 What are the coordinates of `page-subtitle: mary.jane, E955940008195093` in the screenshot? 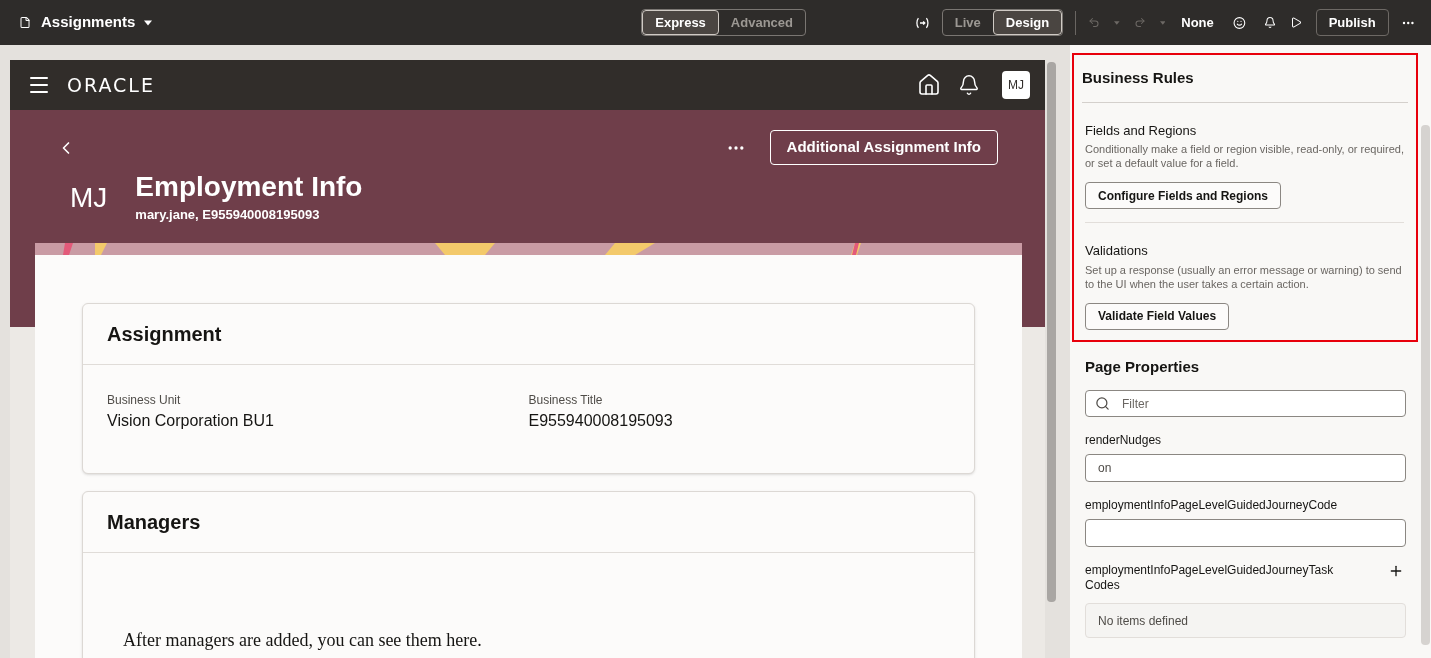 It's located at (228, 215).